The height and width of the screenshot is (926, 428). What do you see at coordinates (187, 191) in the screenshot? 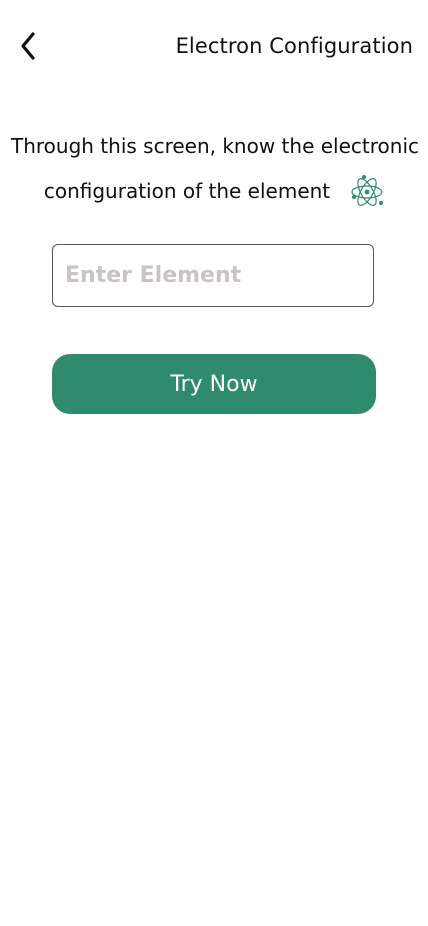
I see `intro-line-2: configuration of the element` at bounding box center [187, 191].